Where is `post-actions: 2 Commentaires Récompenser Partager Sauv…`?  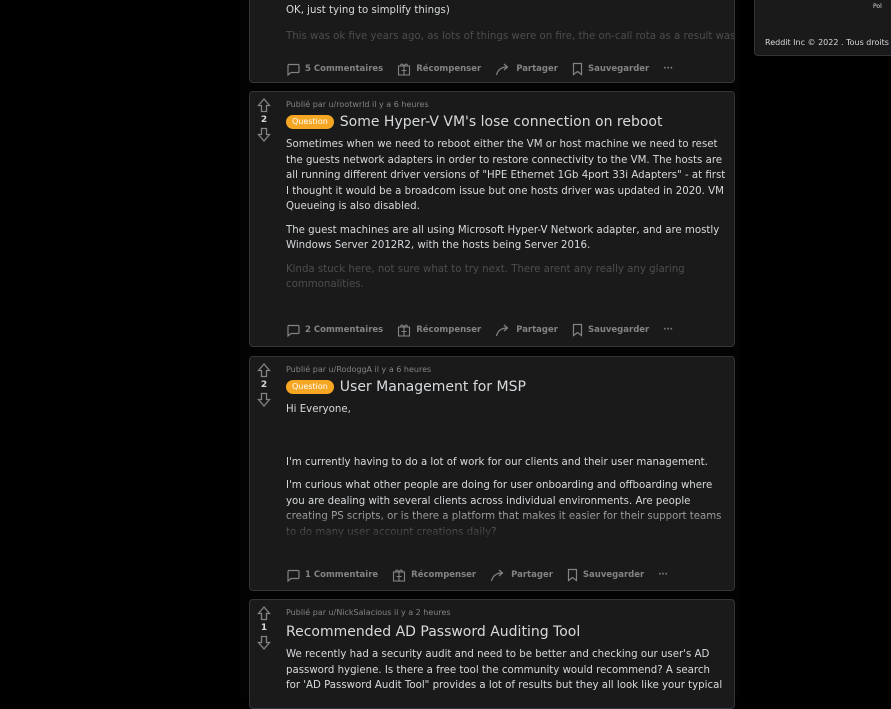
post-actions: 2 Commentaires Récompenser Partager Sauv… is located at coordinates (486, 330).